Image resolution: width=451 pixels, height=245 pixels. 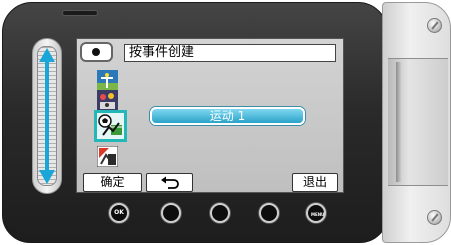 I want to click on sports-event-selected, so click(x=110, y=126).